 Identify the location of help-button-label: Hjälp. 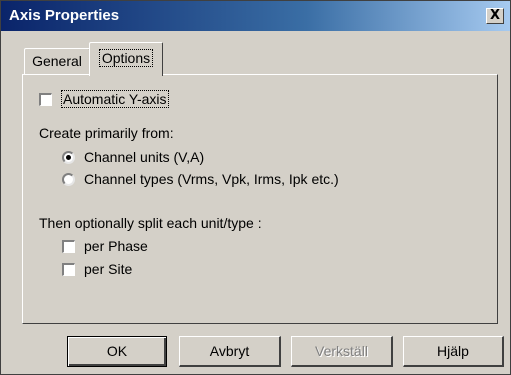
(453, 351).